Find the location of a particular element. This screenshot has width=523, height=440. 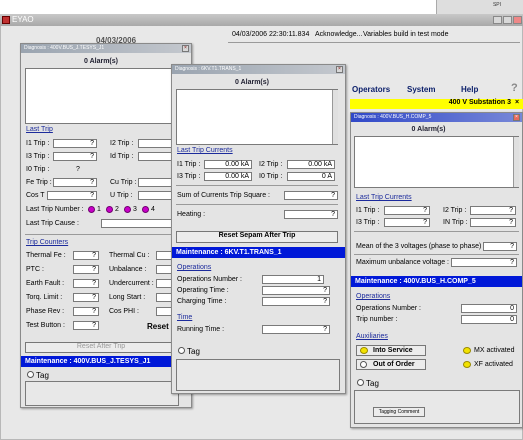

maximize-button is located at coordinates (507, 20).